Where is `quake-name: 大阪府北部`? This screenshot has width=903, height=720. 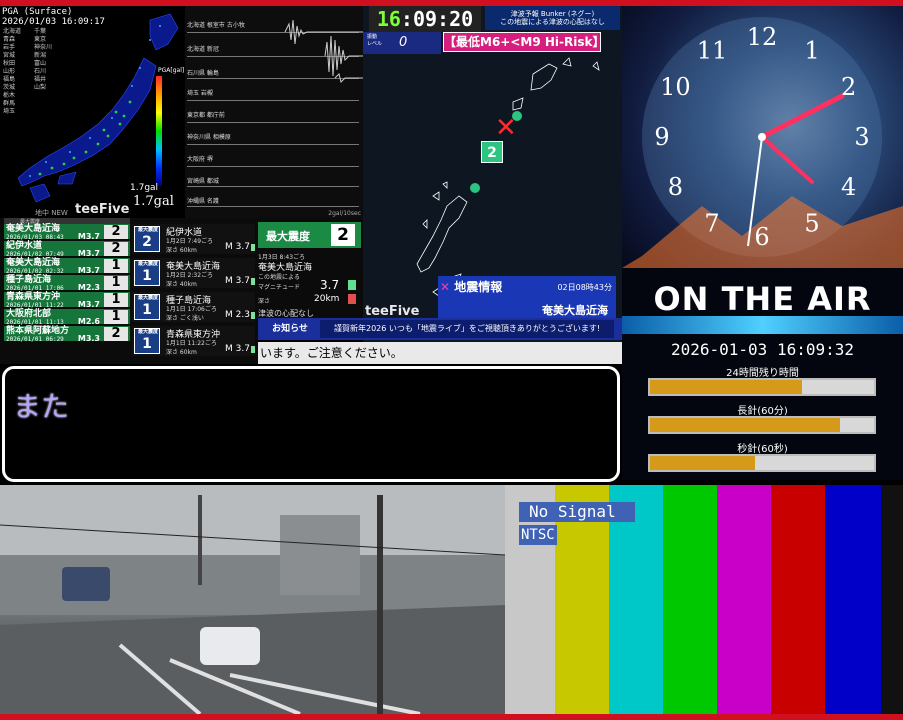 quake-name: 大阪府北部 is located at coordinates (29, 314).